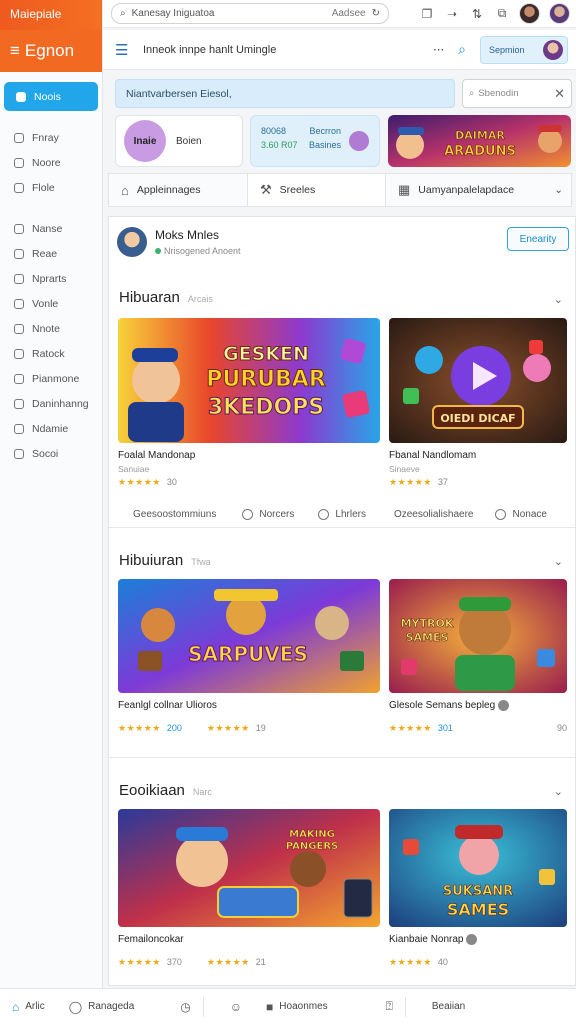 This screenshot has height=1024, width=576. I want to click on game-thumbnail: OIEDI DICAF, so click(478, 380).